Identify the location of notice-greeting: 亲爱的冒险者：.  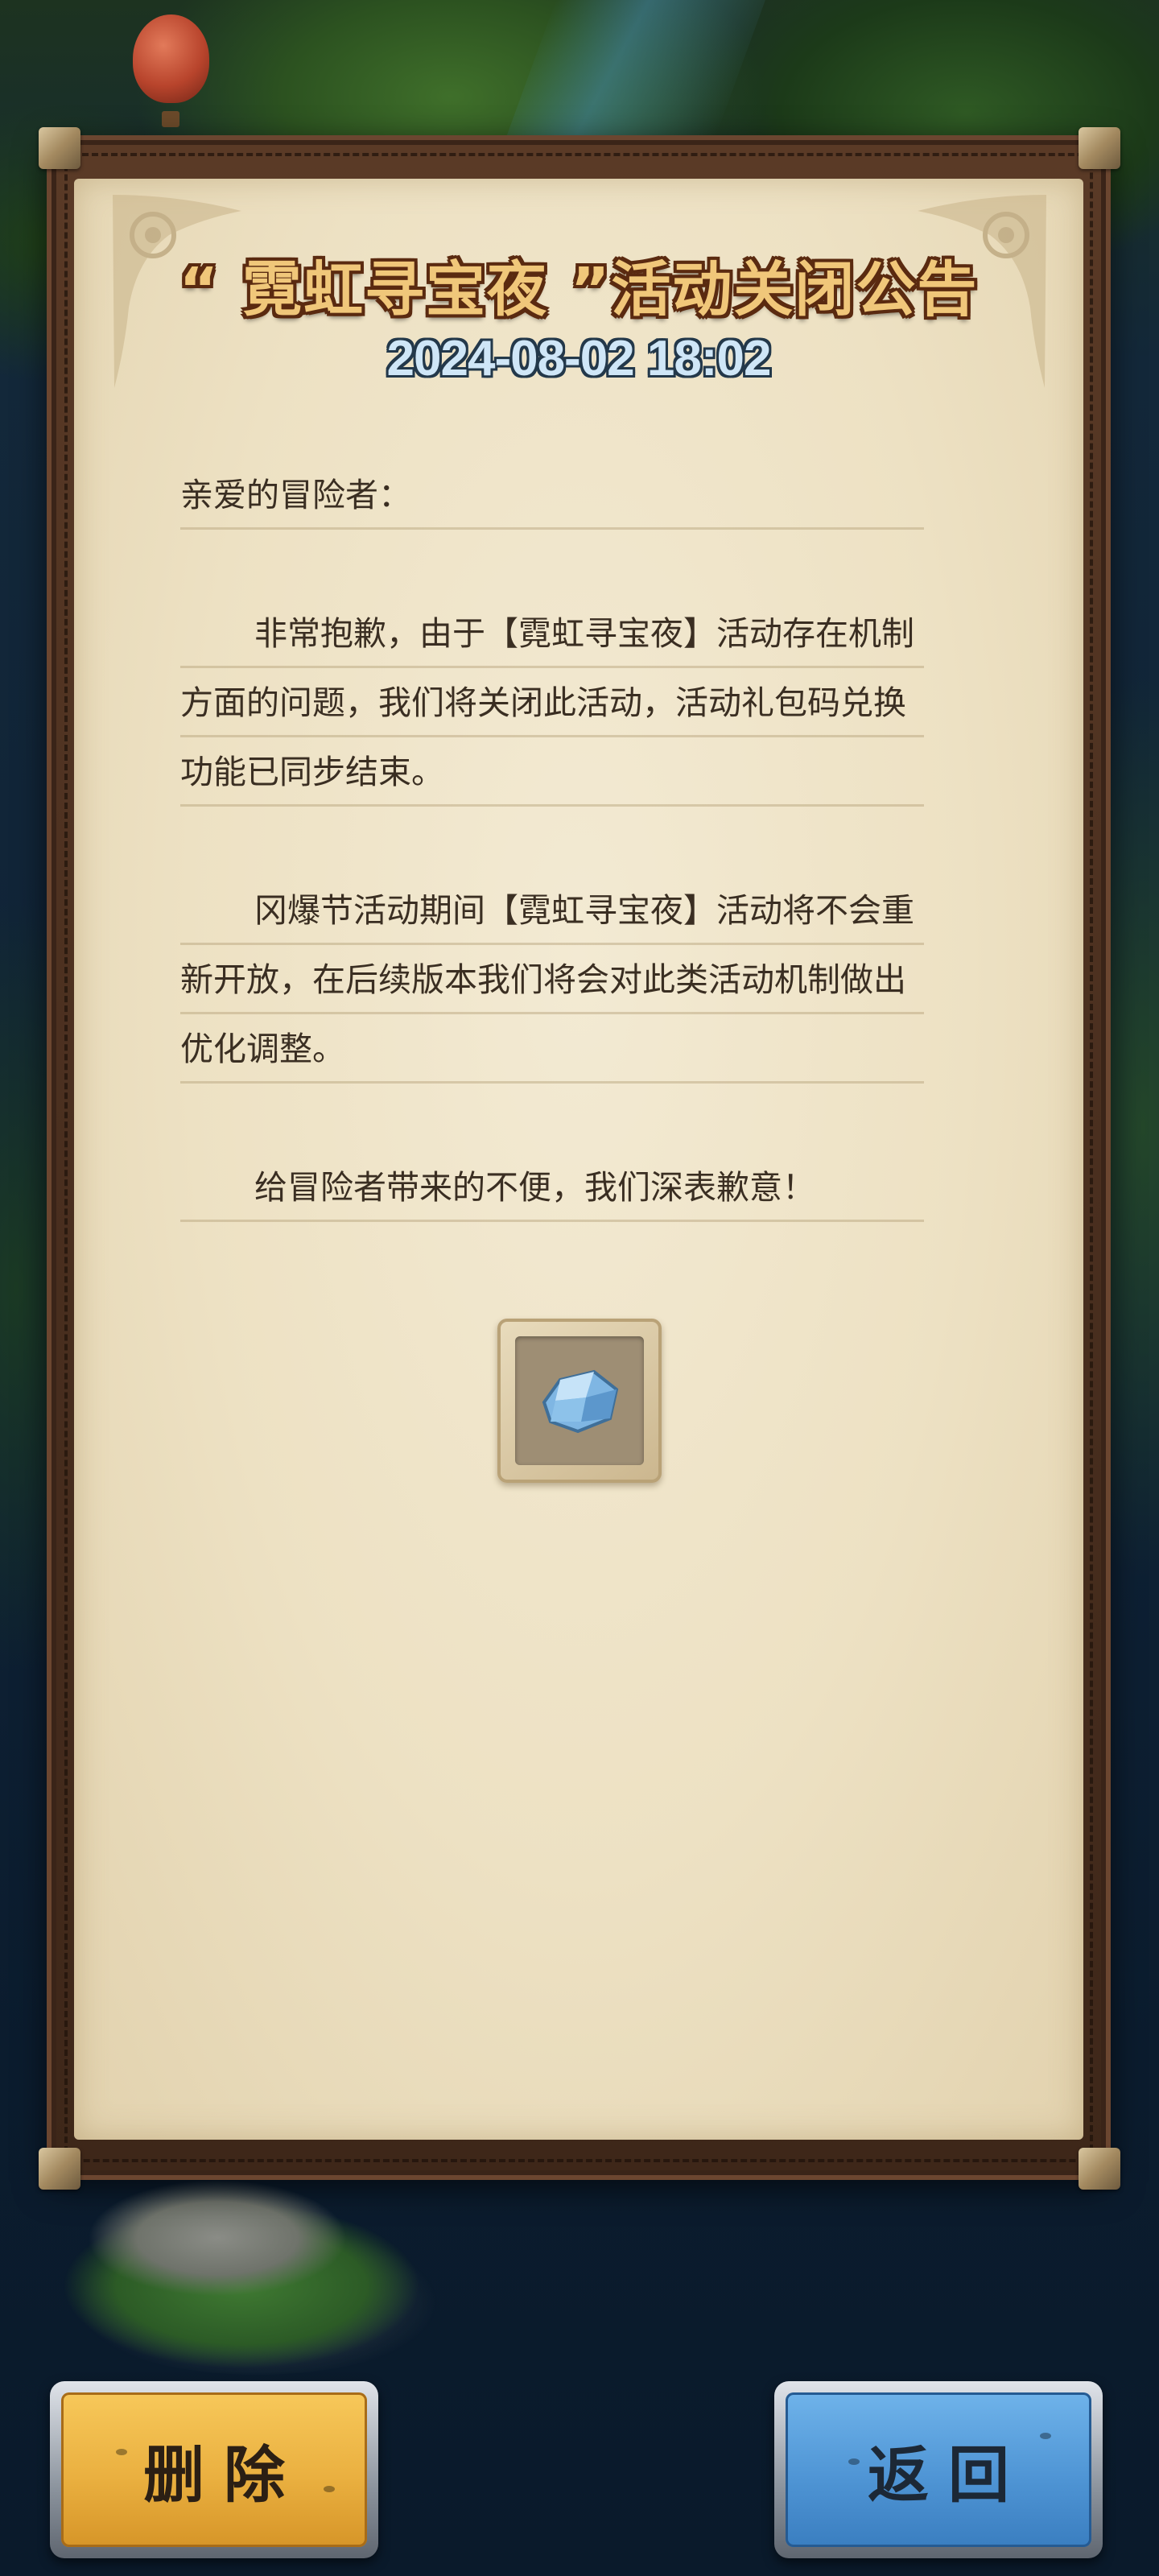
(552, 495).